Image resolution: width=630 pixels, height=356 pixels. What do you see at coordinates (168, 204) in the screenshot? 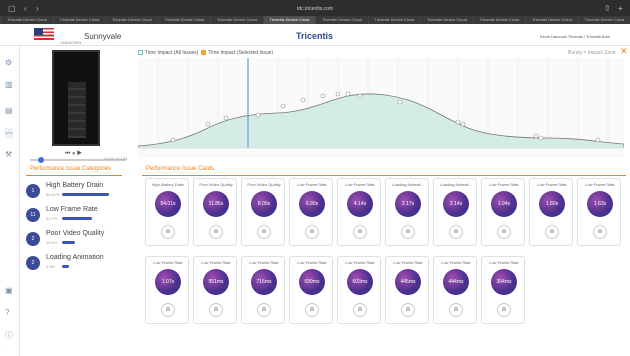
I see `issue-card-value: 54.01s` at bounding box center [168, 204].